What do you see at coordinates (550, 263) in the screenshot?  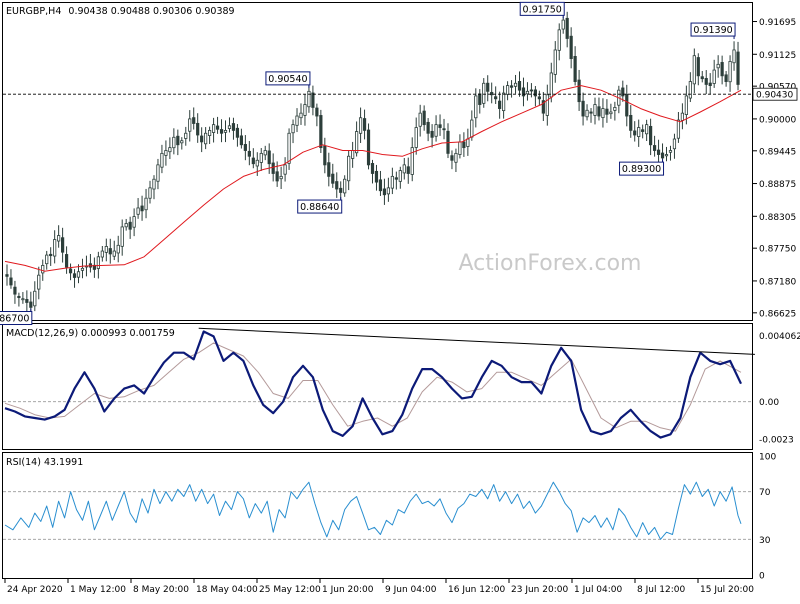 I see `watermark: ActionForex.com` at bounding box center [550, 263].